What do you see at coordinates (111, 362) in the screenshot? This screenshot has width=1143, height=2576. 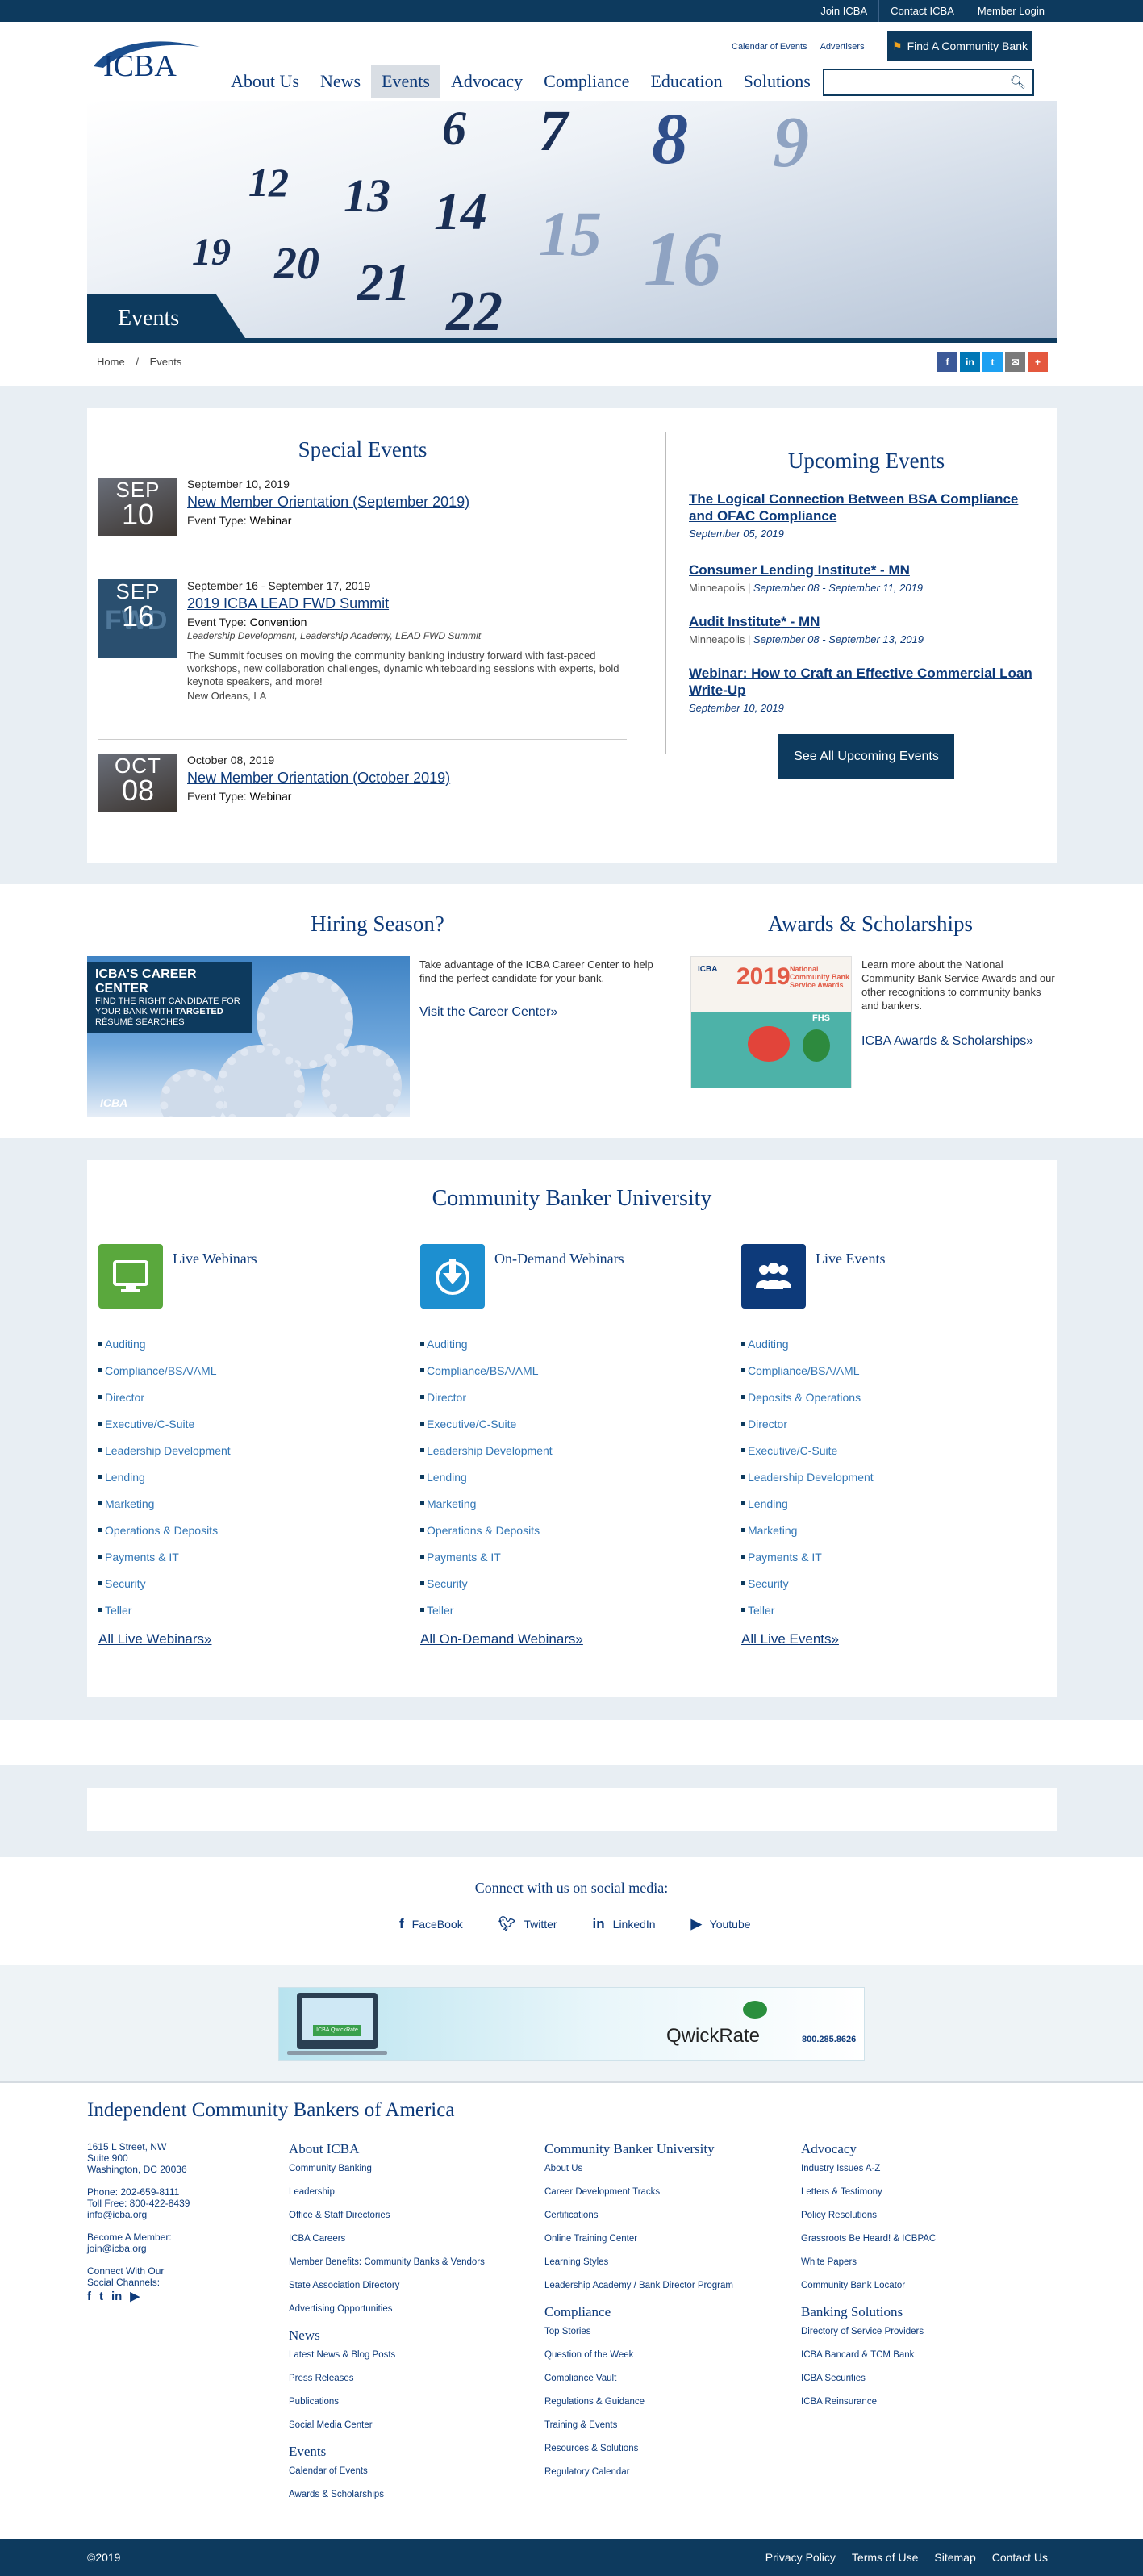 I see `breadcrumb-home: Home` at bounding box center [111, 362].